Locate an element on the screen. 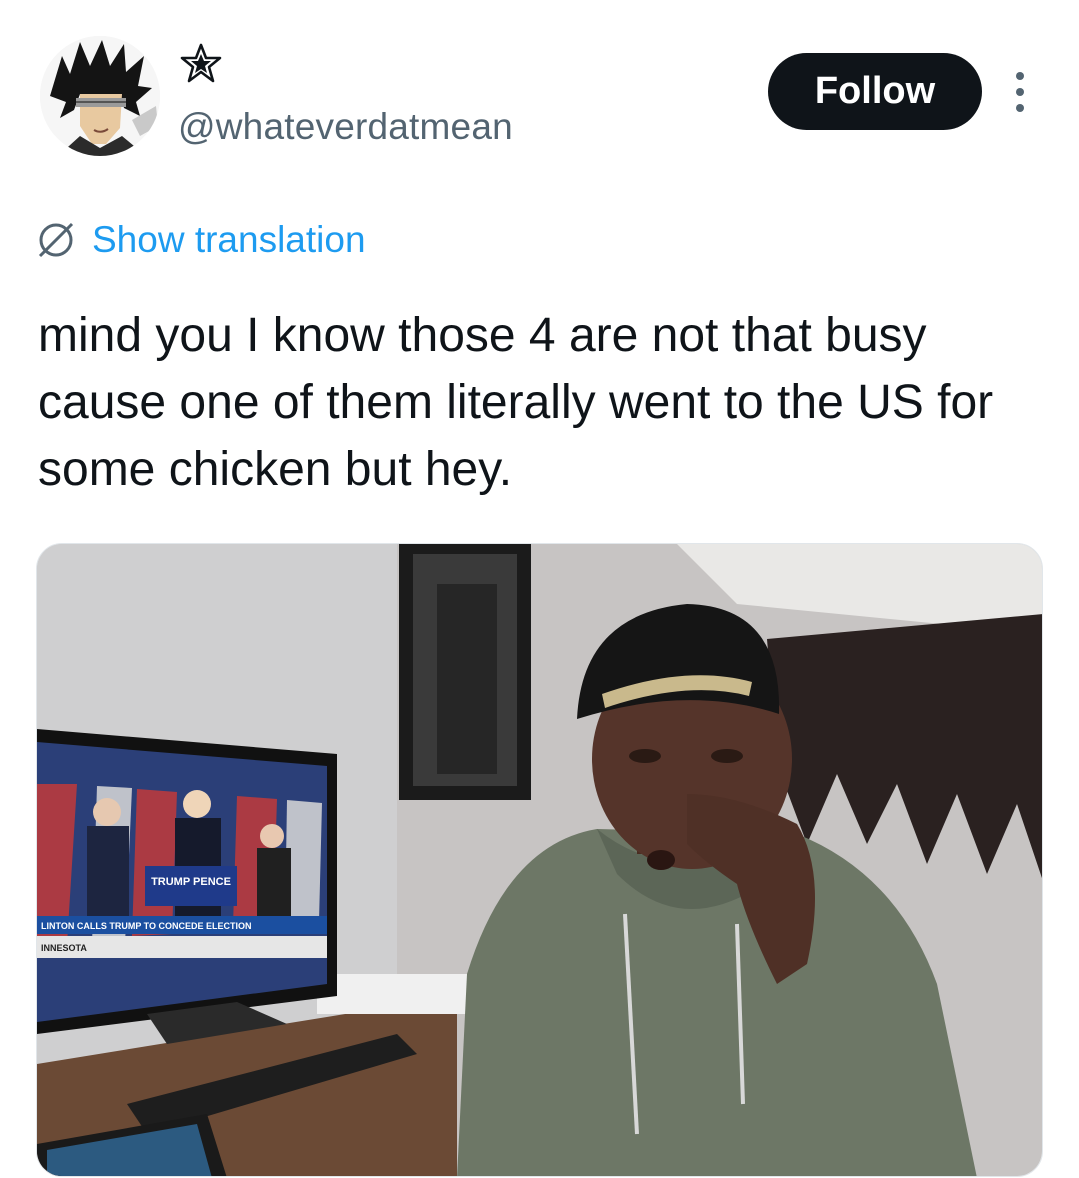 Image resolution: width=1079 pixels, height=1178 pixels. follow-button: Follow is located at coordinates (875, 91).